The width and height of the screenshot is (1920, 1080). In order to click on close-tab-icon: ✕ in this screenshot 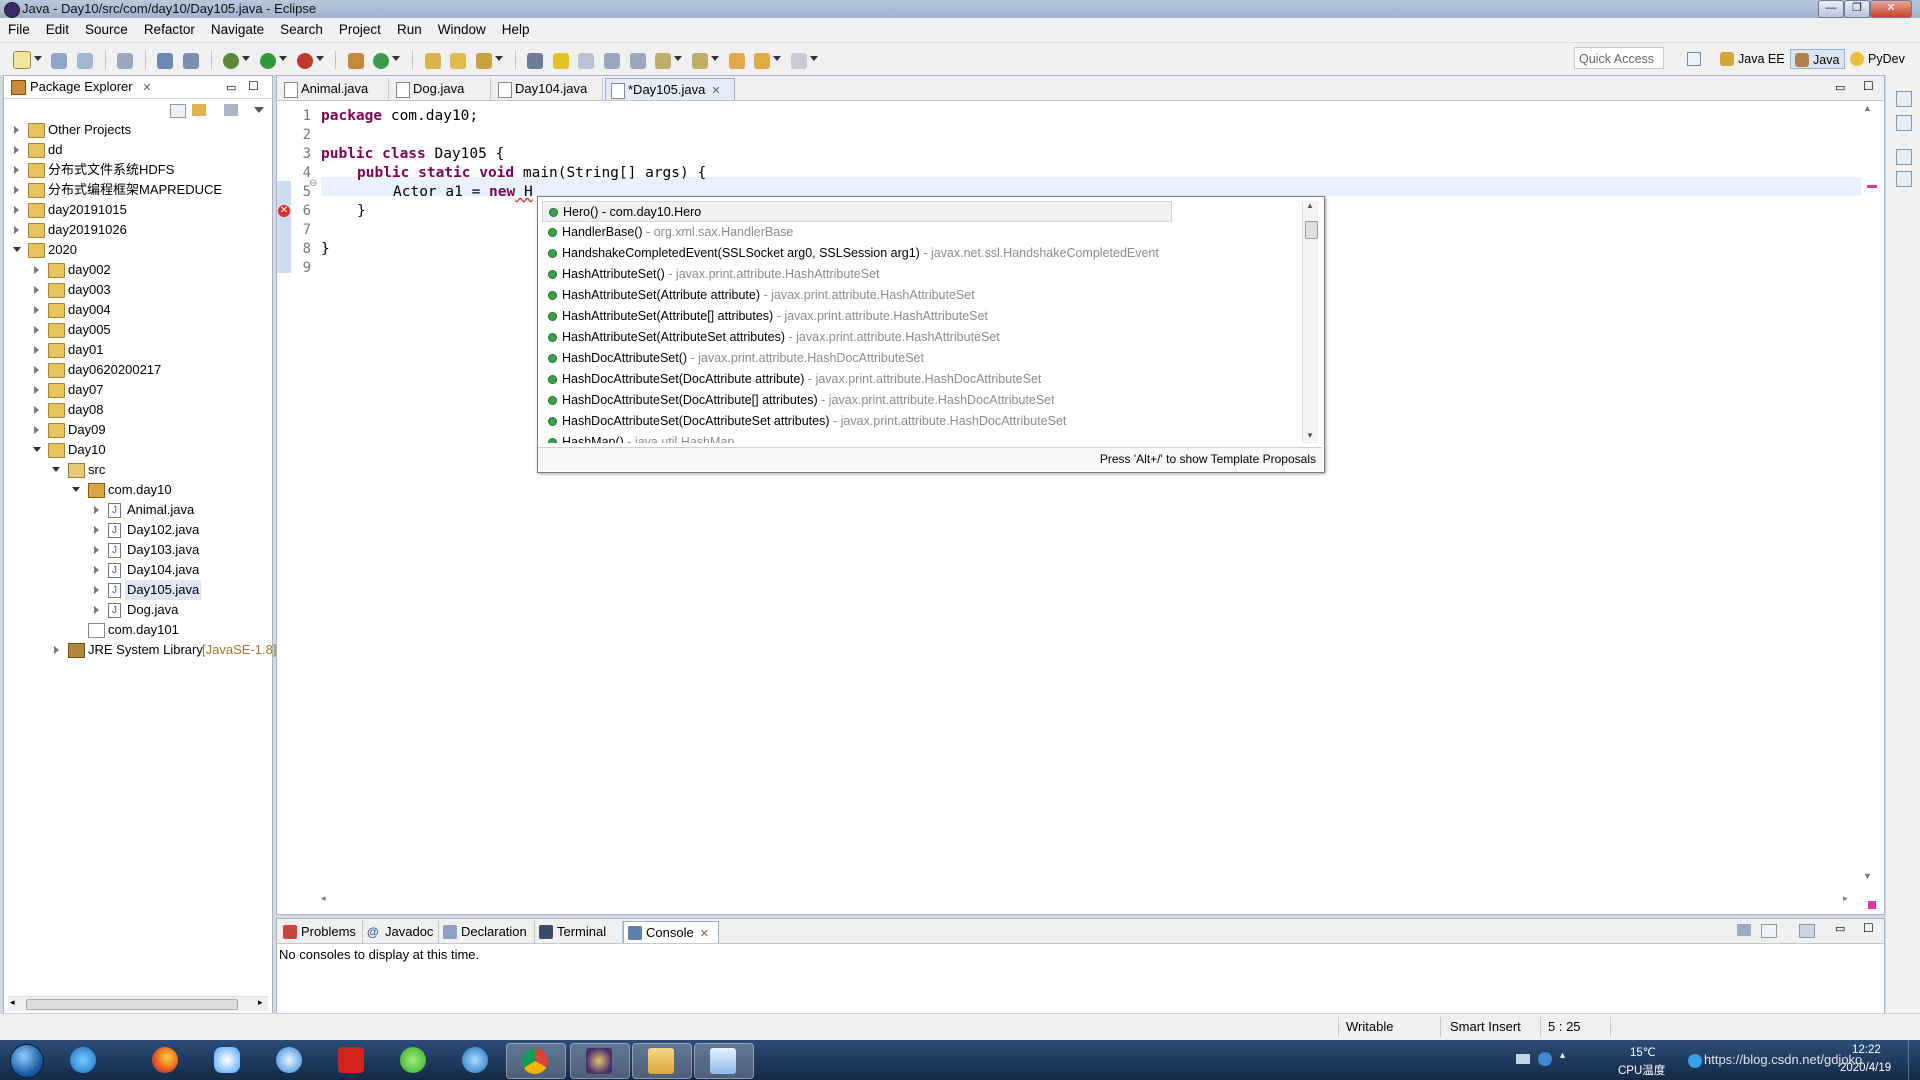, I will do `click(715, 91)`.